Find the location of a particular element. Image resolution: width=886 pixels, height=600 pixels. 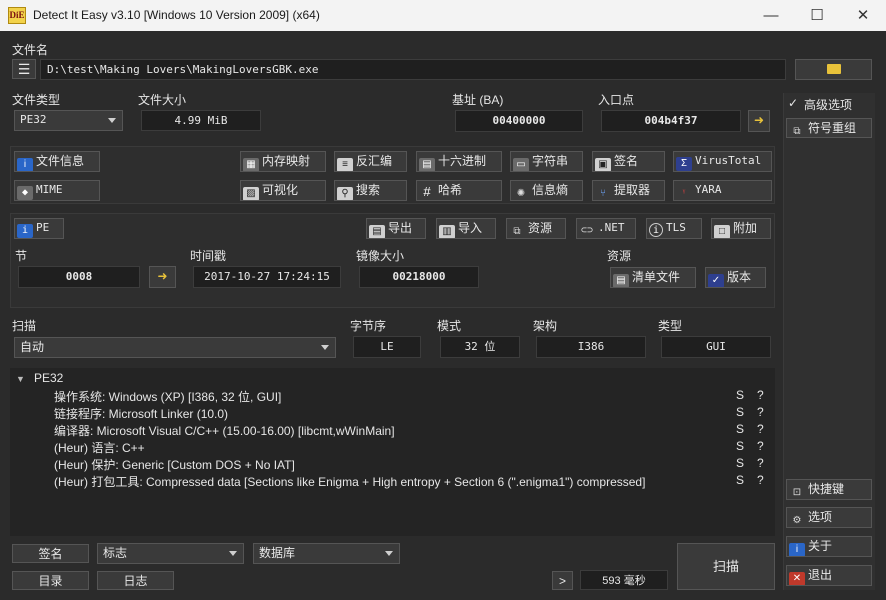

strings-button: ▭ 字符串 is located at coordinates (546, 161).